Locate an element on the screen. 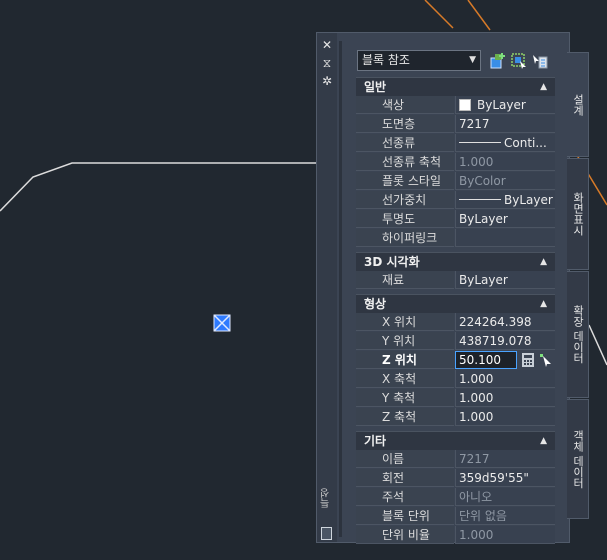  property-row-scale-y: Y 축척 1.000 is located at coordinates (455, 398).